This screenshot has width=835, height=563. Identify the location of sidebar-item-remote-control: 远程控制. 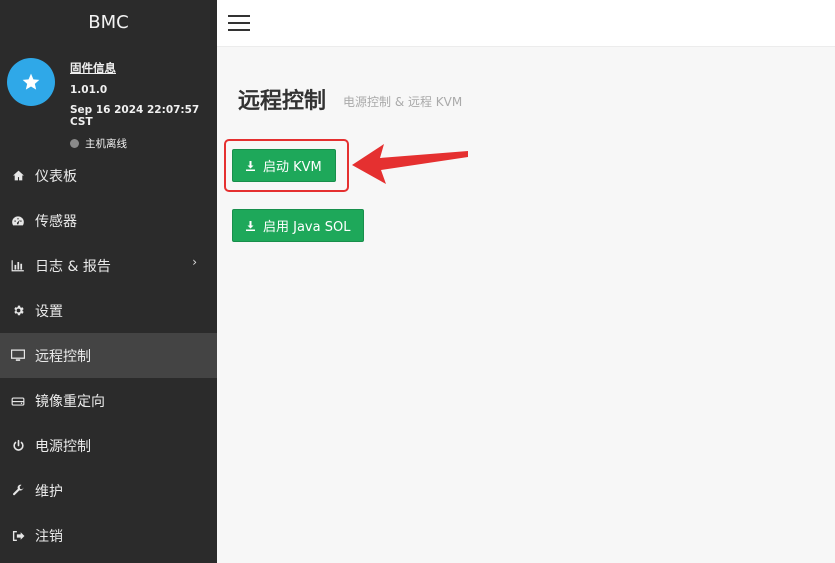
(108, 355).